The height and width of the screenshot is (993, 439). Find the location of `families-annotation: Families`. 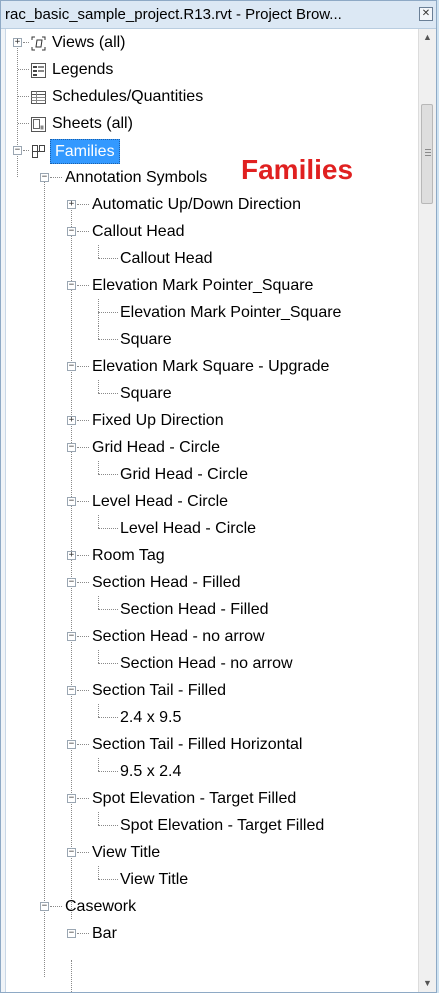

families-annotation: Families is located at coordinates (297, 169).